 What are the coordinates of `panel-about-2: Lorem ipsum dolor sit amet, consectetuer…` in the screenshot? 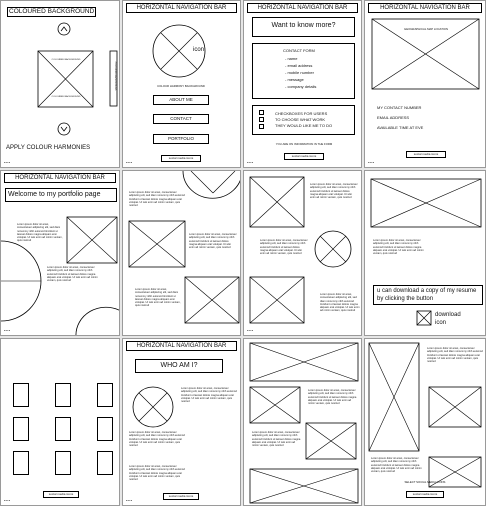 It's located at (302, 422).